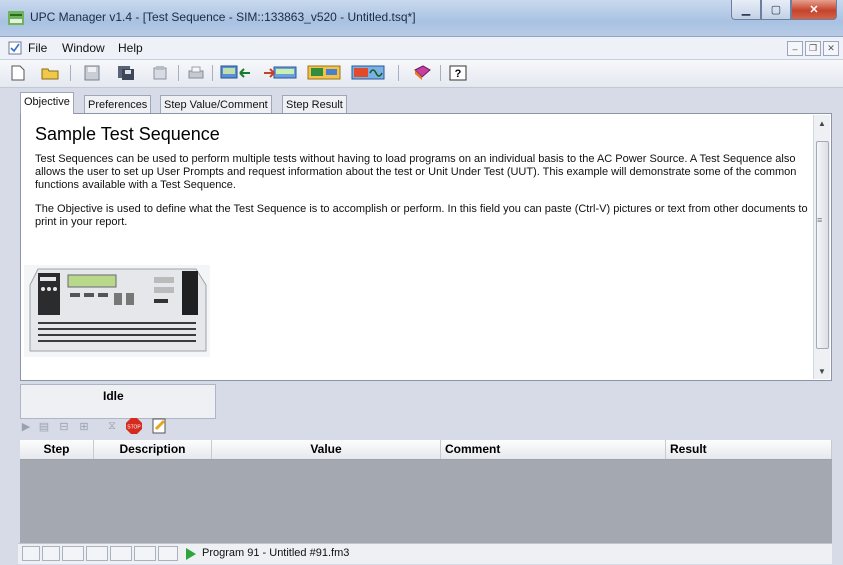 This screenshot has height=565, width=843. I want to click on waveform-icon, so click(368, 73).